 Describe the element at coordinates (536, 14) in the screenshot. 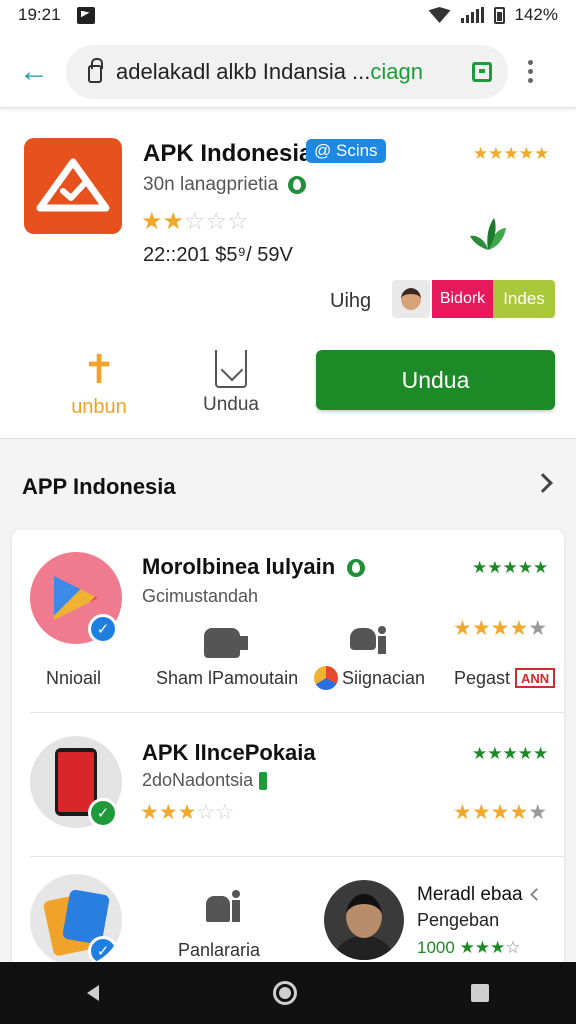

I see `battery-level: 142%` at that location.